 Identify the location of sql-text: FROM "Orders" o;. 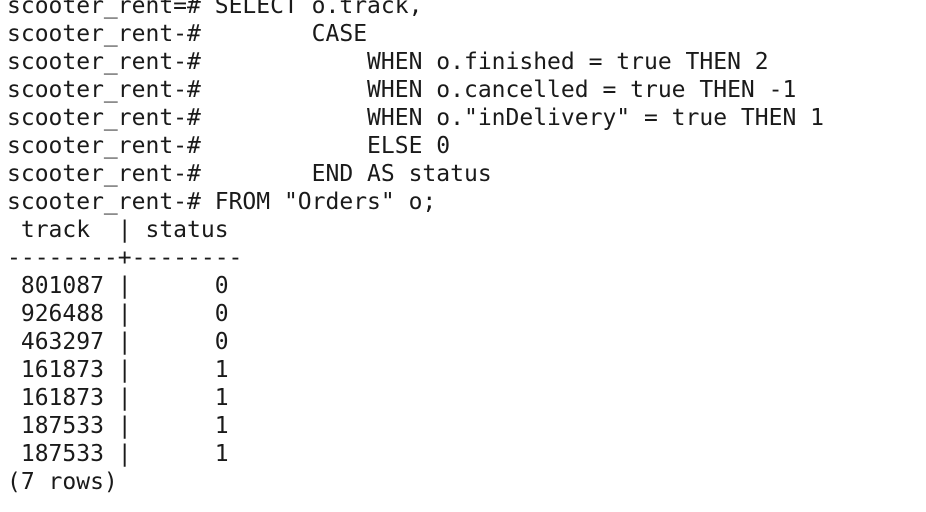
(318, 202).